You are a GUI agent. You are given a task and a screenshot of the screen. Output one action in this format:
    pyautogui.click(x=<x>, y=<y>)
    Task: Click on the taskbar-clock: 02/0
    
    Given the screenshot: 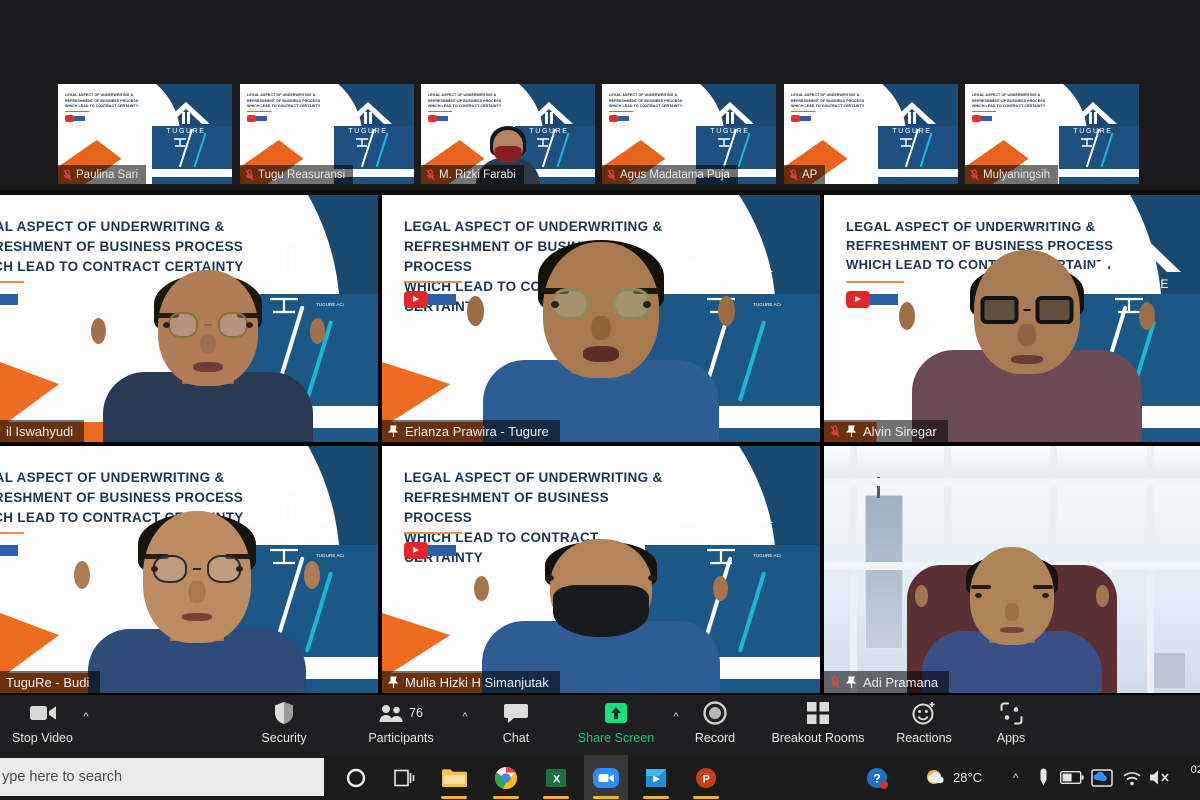 What is the action you would take?
    pyautogui.click(x=1195, y=770)
    